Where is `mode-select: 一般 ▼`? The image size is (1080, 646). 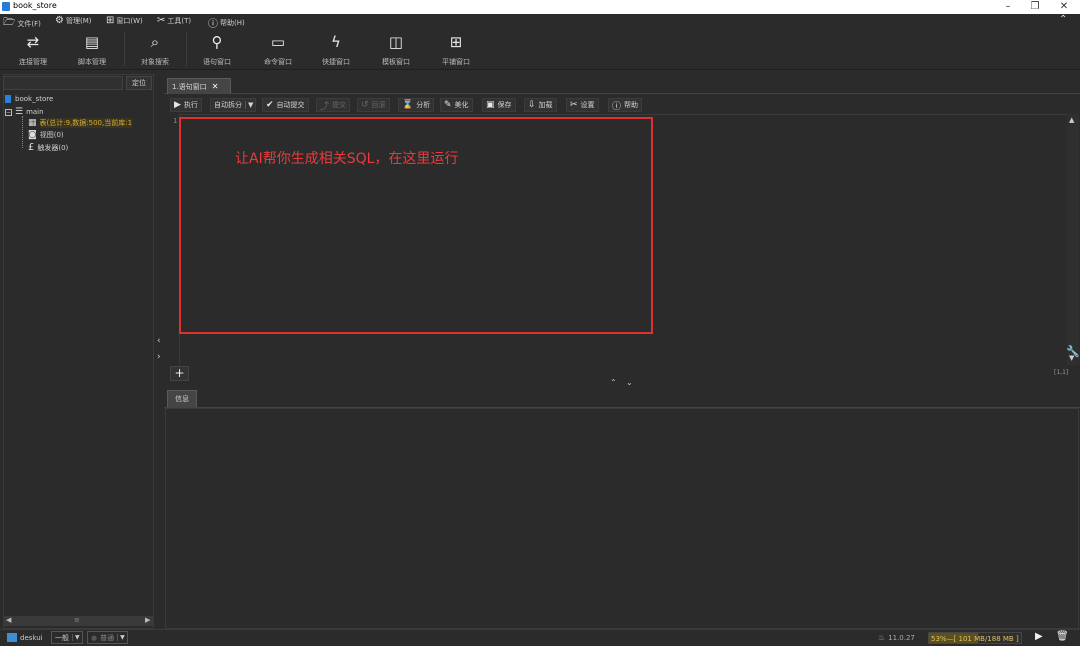
mode-select: 一般 ▼ is located at coordinates (67, 637).